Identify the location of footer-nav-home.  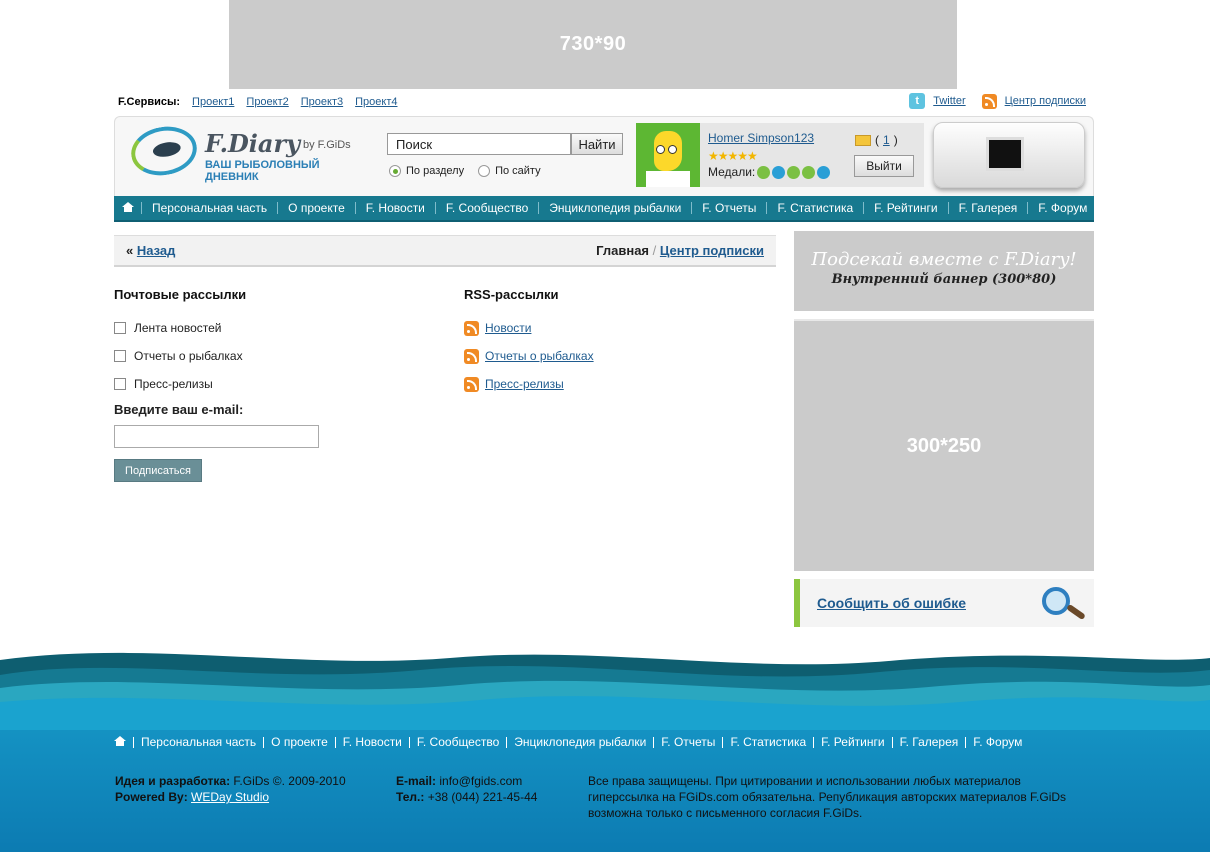
(123, 742).